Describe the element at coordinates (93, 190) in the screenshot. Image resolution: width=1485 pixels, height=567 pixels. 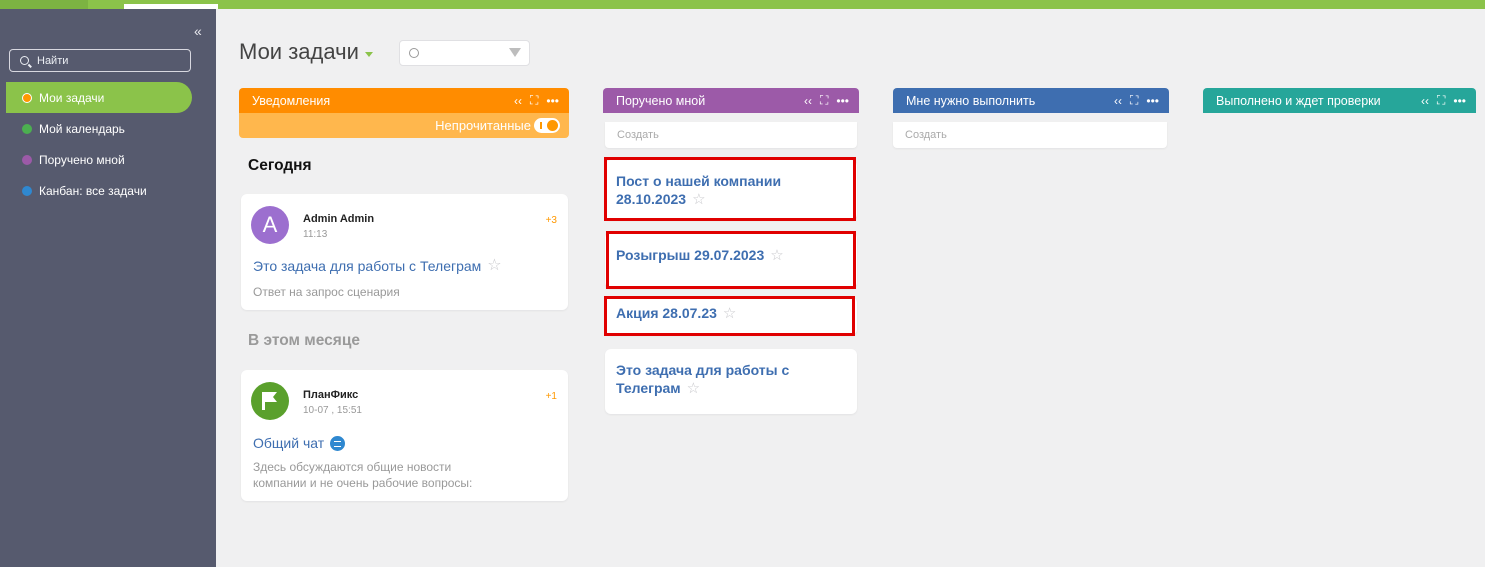
I see `sidebar-item-label: Канбан: все задачи` at that location.